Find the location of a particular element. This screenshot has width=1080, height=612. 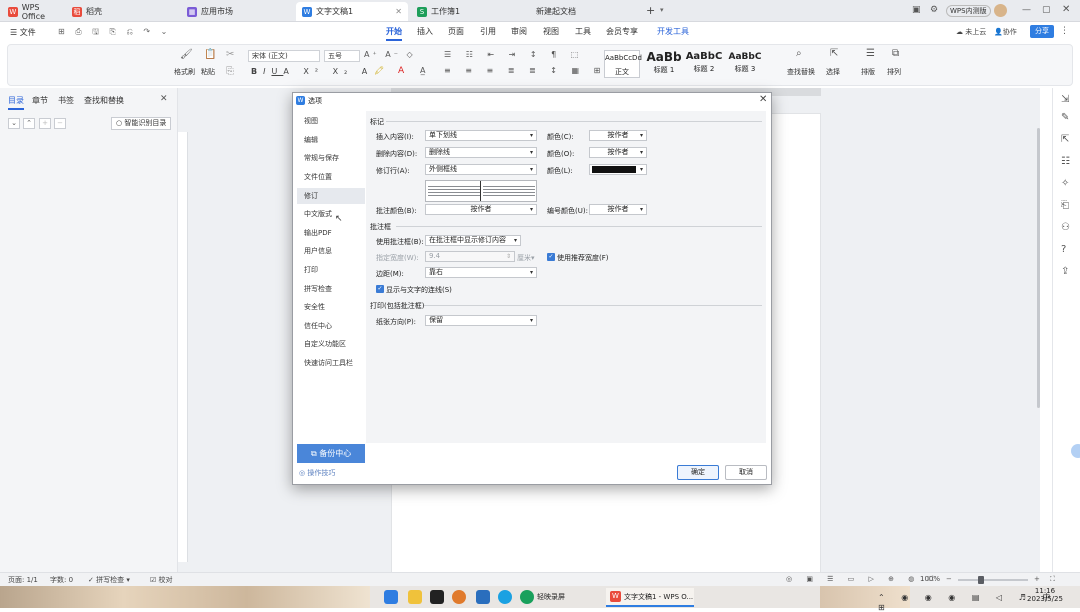

cancel-button: 取消 is located at coordinates (746, 472).